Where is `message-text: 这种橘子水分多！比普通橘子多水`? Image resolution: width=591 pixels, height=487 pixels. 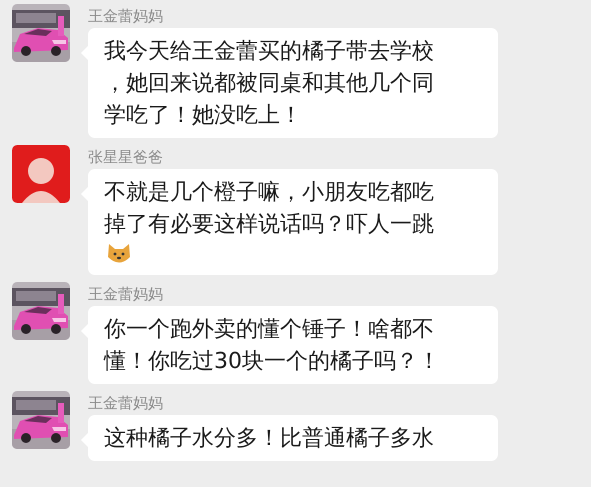
message-text: 这种橘子水分多！比普通橘子多水 is located at coordinates (269, 439).